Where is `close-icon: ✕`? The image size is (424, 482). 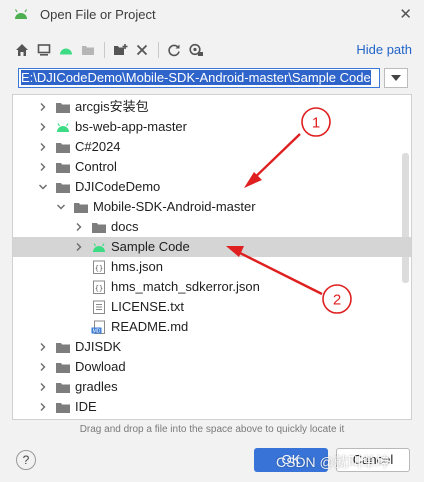 close-icon: ✕ is located at coordinates (405, 14).